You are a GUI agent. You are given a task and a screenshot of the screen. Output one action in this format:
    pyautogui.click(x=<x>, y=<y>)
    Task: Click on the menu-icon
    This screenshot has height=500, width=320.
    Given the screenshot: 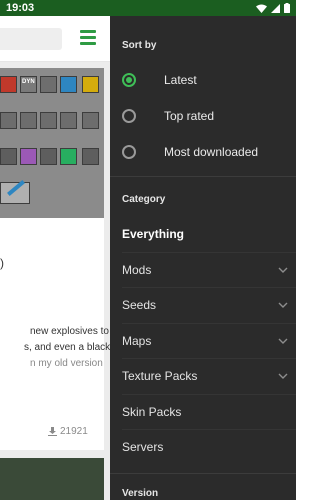 What is the action you would take?
    pyautogui.click(x=88, y=38)
    